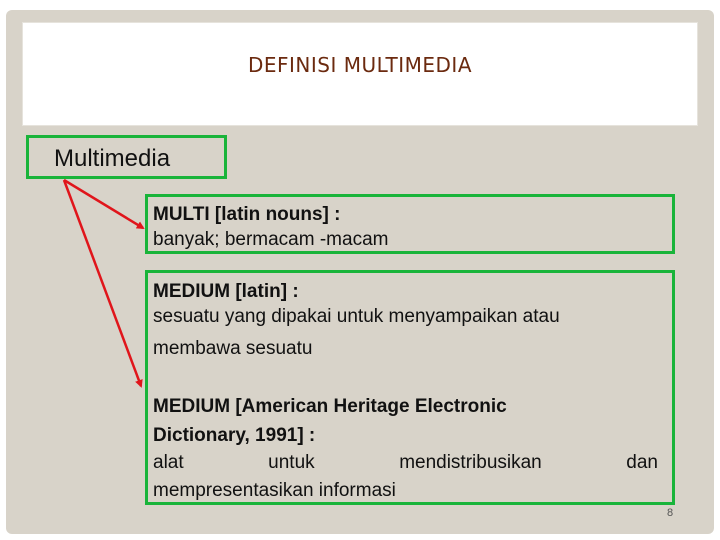 This screenshot has width=720, height=540. I want to click on arrow-to-multi, so click(104, 204).